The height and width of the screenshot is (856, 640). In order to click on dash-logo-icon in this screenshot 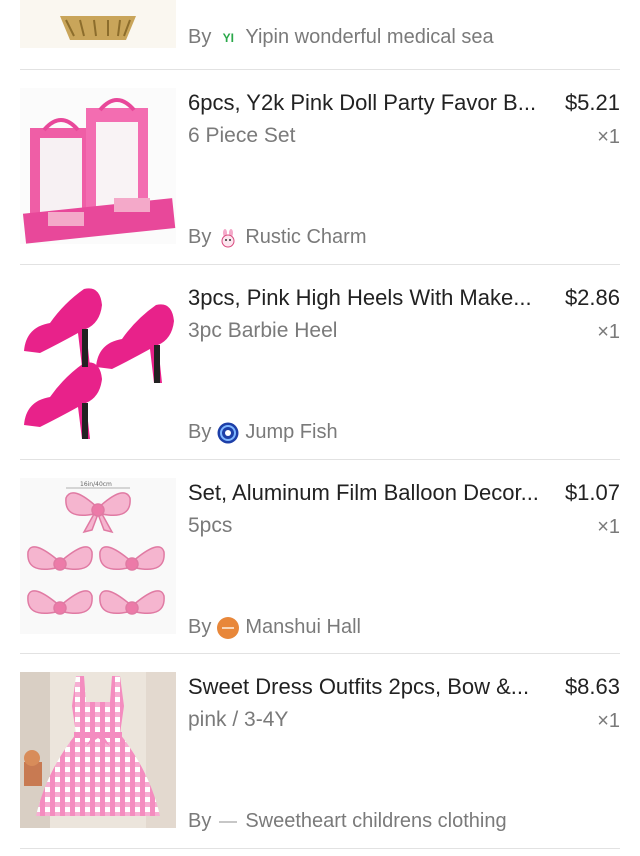, I will do `click(228, 822)`.